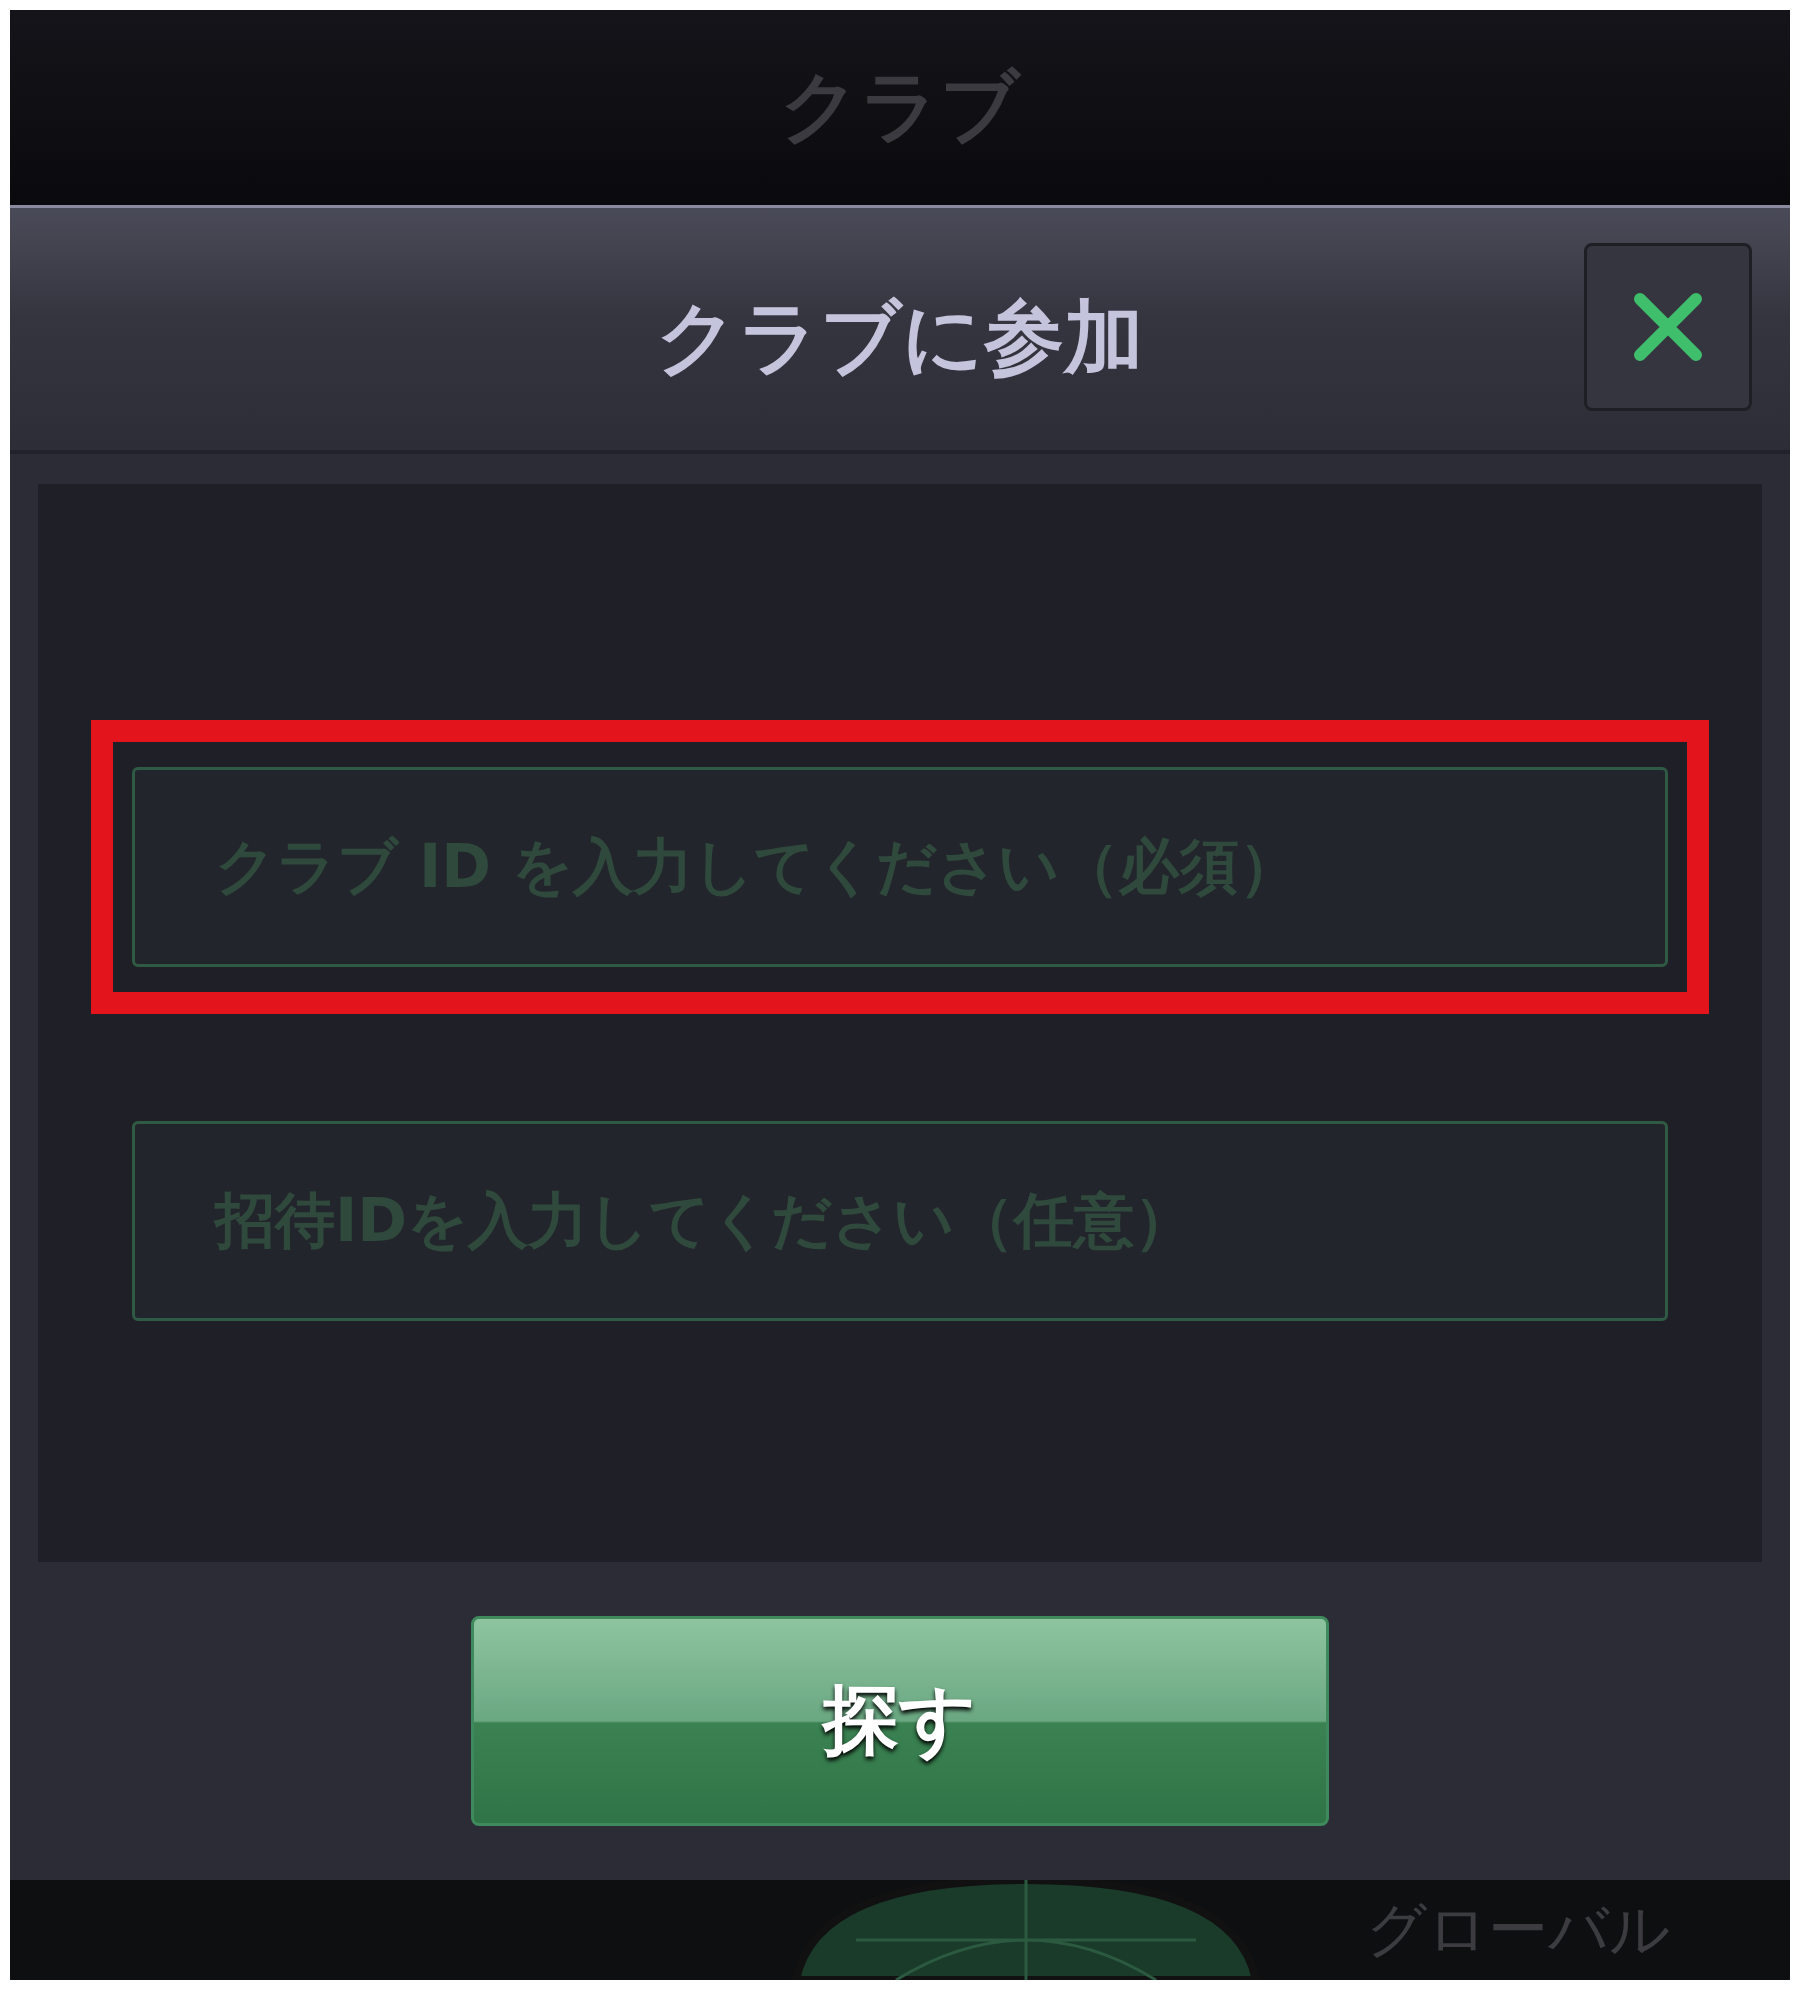  Describe the element at coordinates (900, 338) in the screenshot. I see `dialog-title: クラブに参加` at that location.